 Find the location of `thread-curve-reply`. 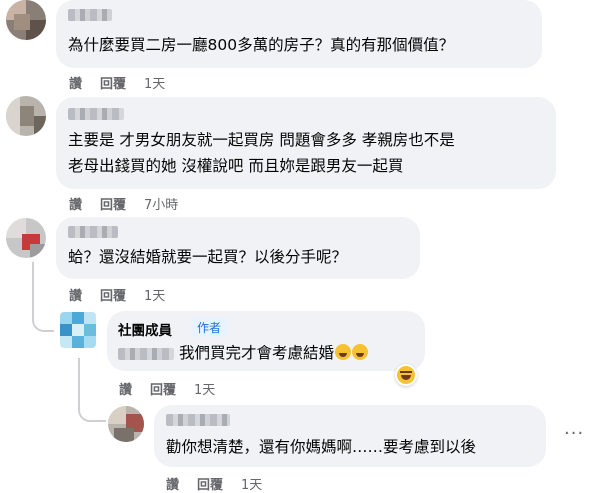

thread-curve-reply is located at coordinates (92, 406).